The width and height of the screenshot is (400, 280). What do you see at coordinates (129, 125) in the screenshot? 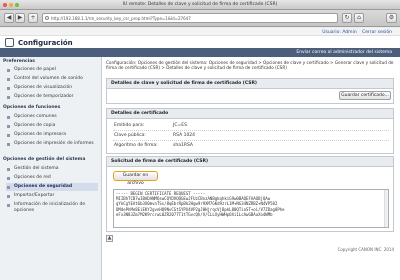
I see `issued-to-label: Emitido para:` at bounding box center [129, 125].